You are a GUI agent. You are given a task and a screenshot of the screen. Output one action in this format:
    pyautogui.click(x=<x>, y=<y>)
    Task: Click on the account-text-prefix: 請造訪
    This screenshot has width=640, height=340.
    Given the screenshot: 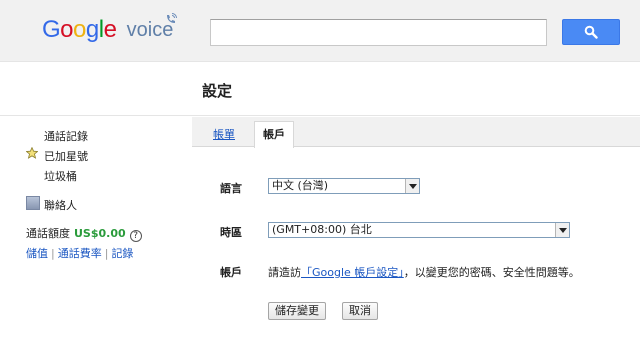 What is the action you would take?
    pyautogui.click(x=284, y=272)
    